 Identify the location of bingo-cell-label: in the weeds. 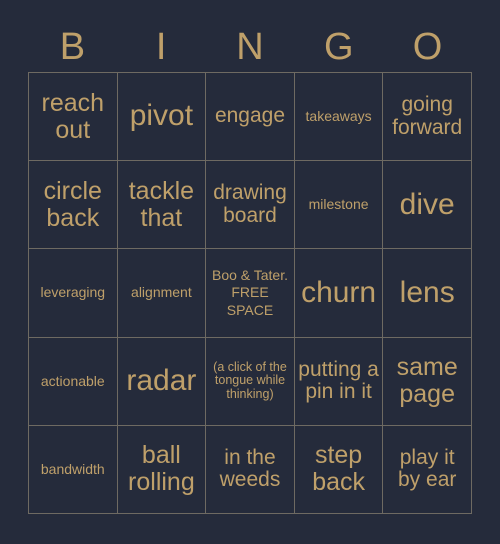
(250, 468).